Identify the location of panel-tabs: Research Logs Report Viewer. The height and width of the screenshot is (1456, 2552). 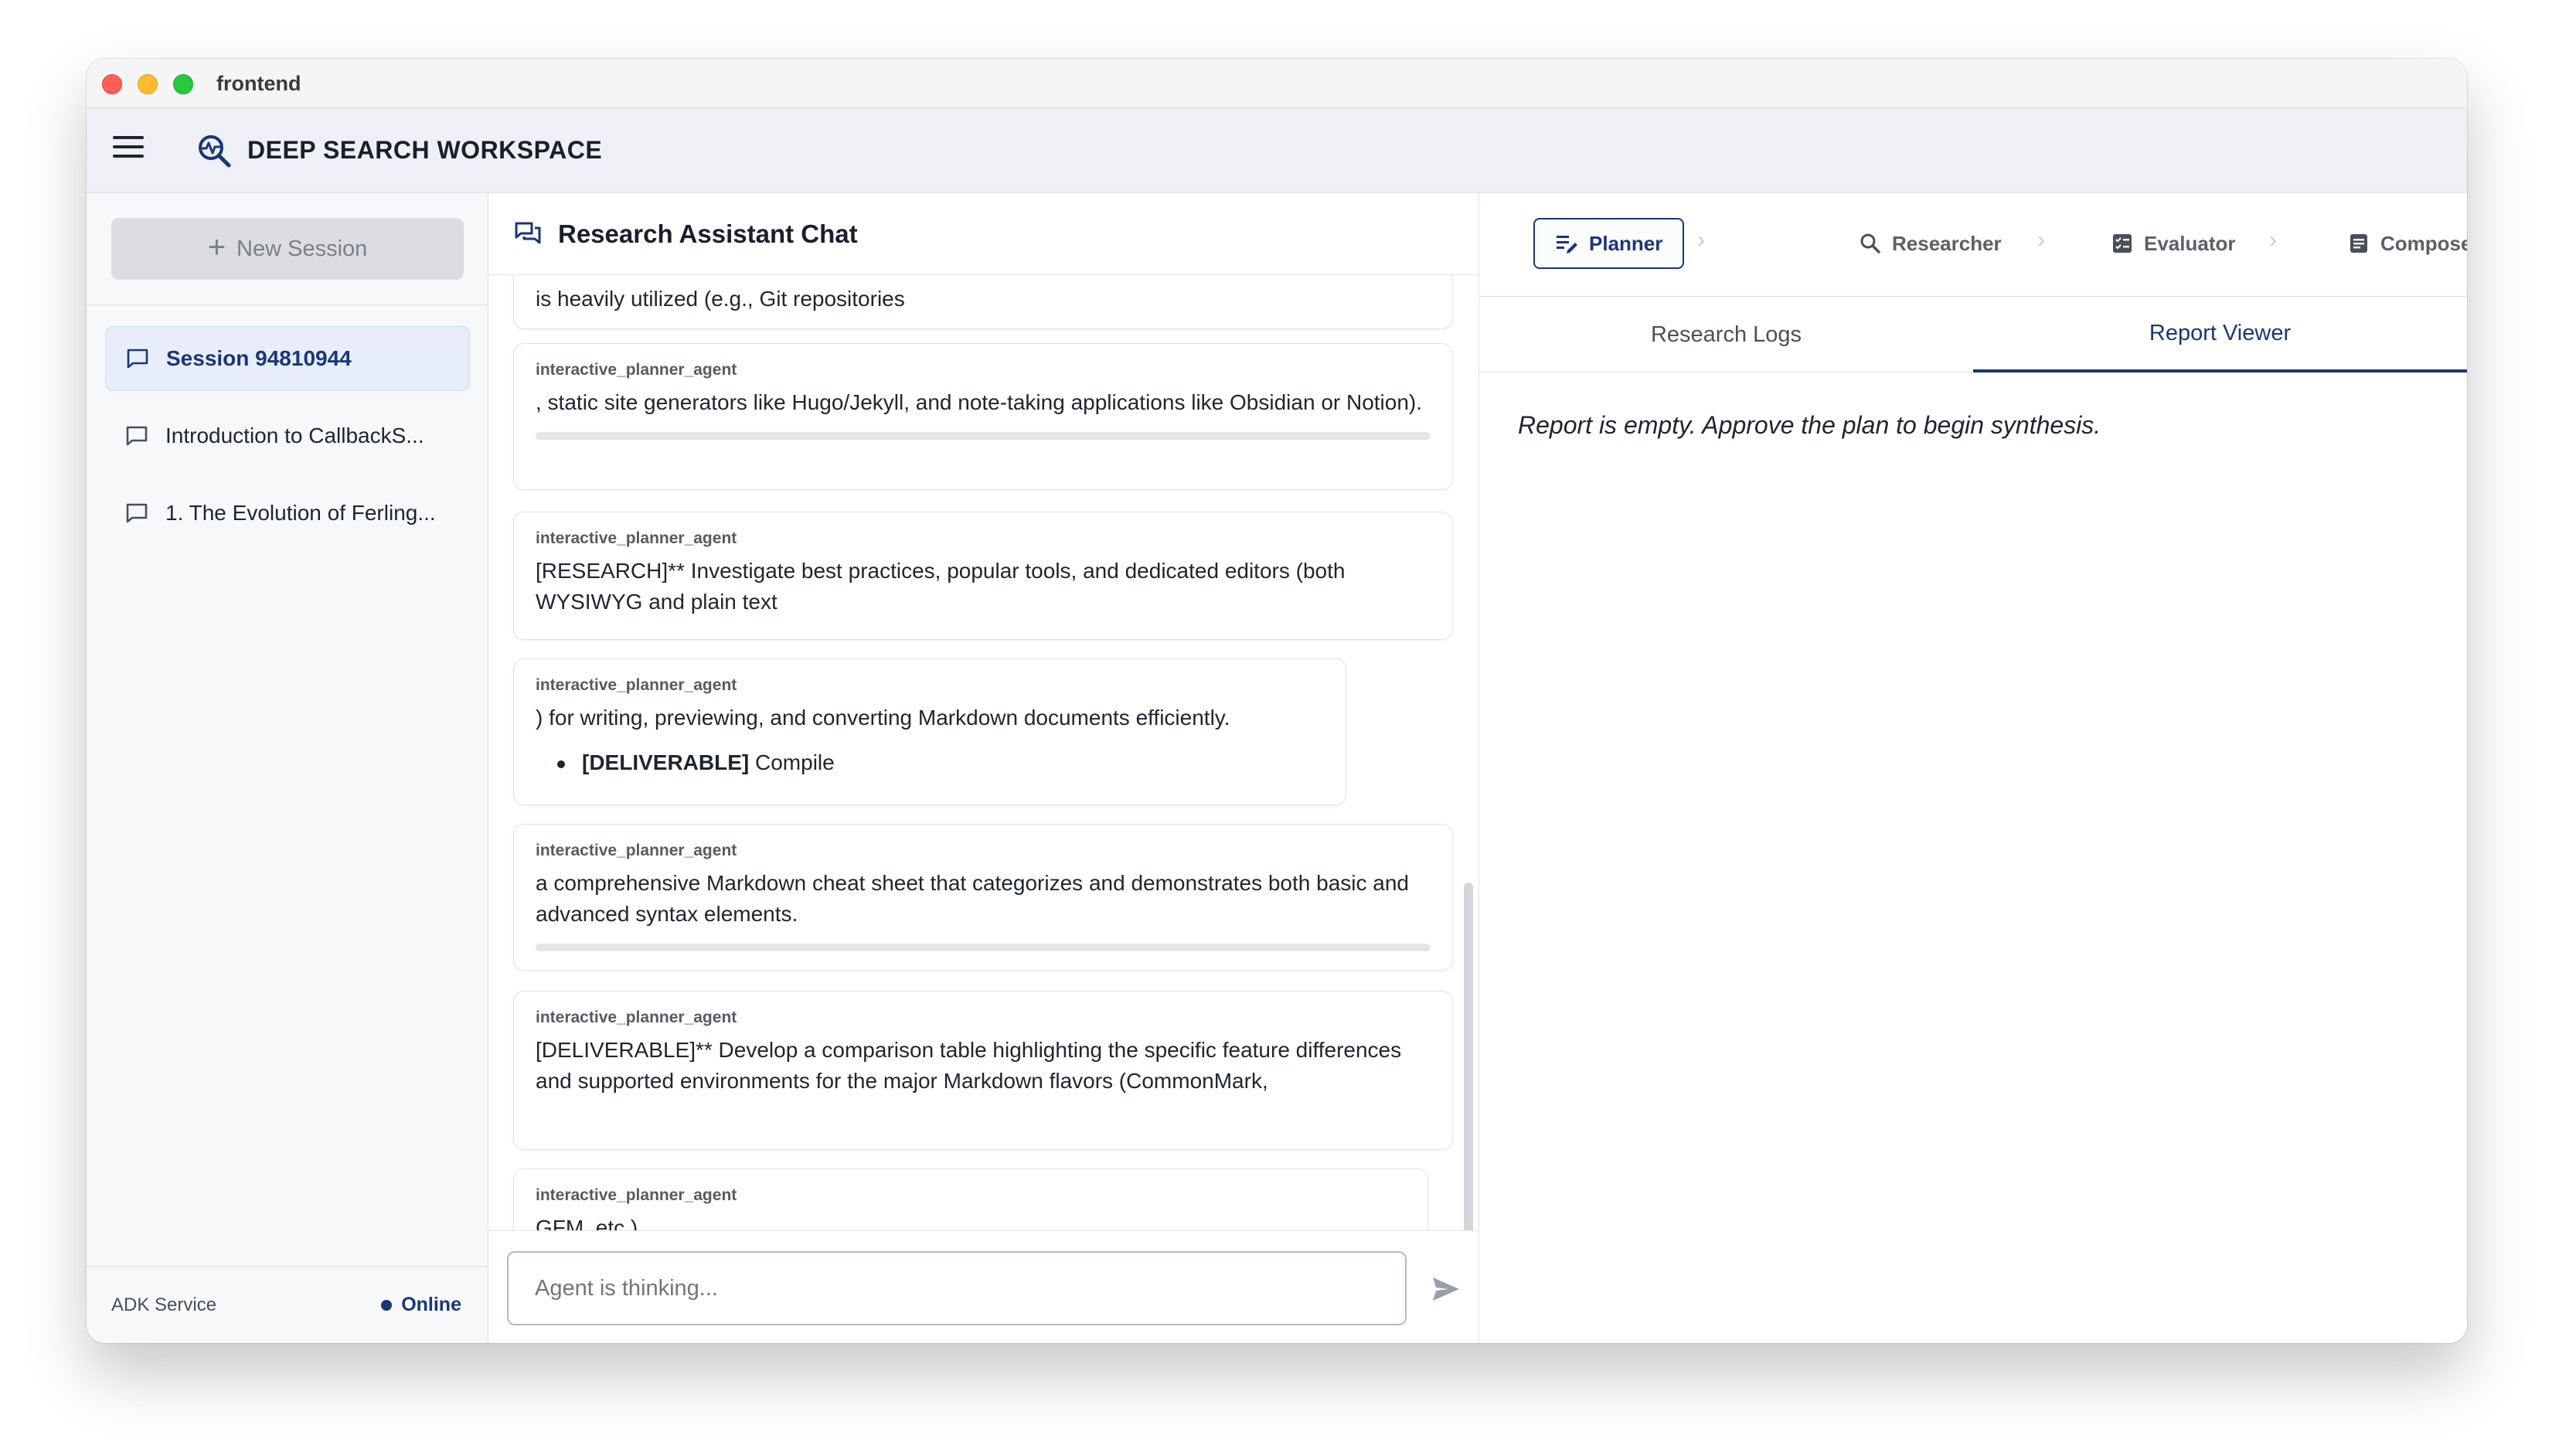
(1973, 335).